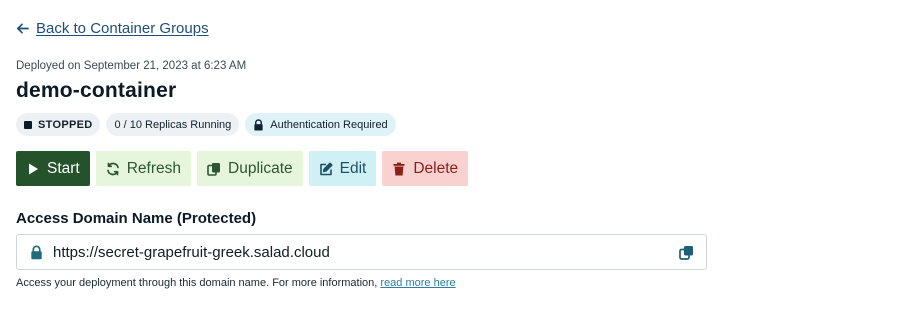 This screenshot has width=908, height=323. What do you see at coordinates (122, 28) in the screenshot?
I see `back-link-label: Back to Container Groups` at bounding box center [122, 28].